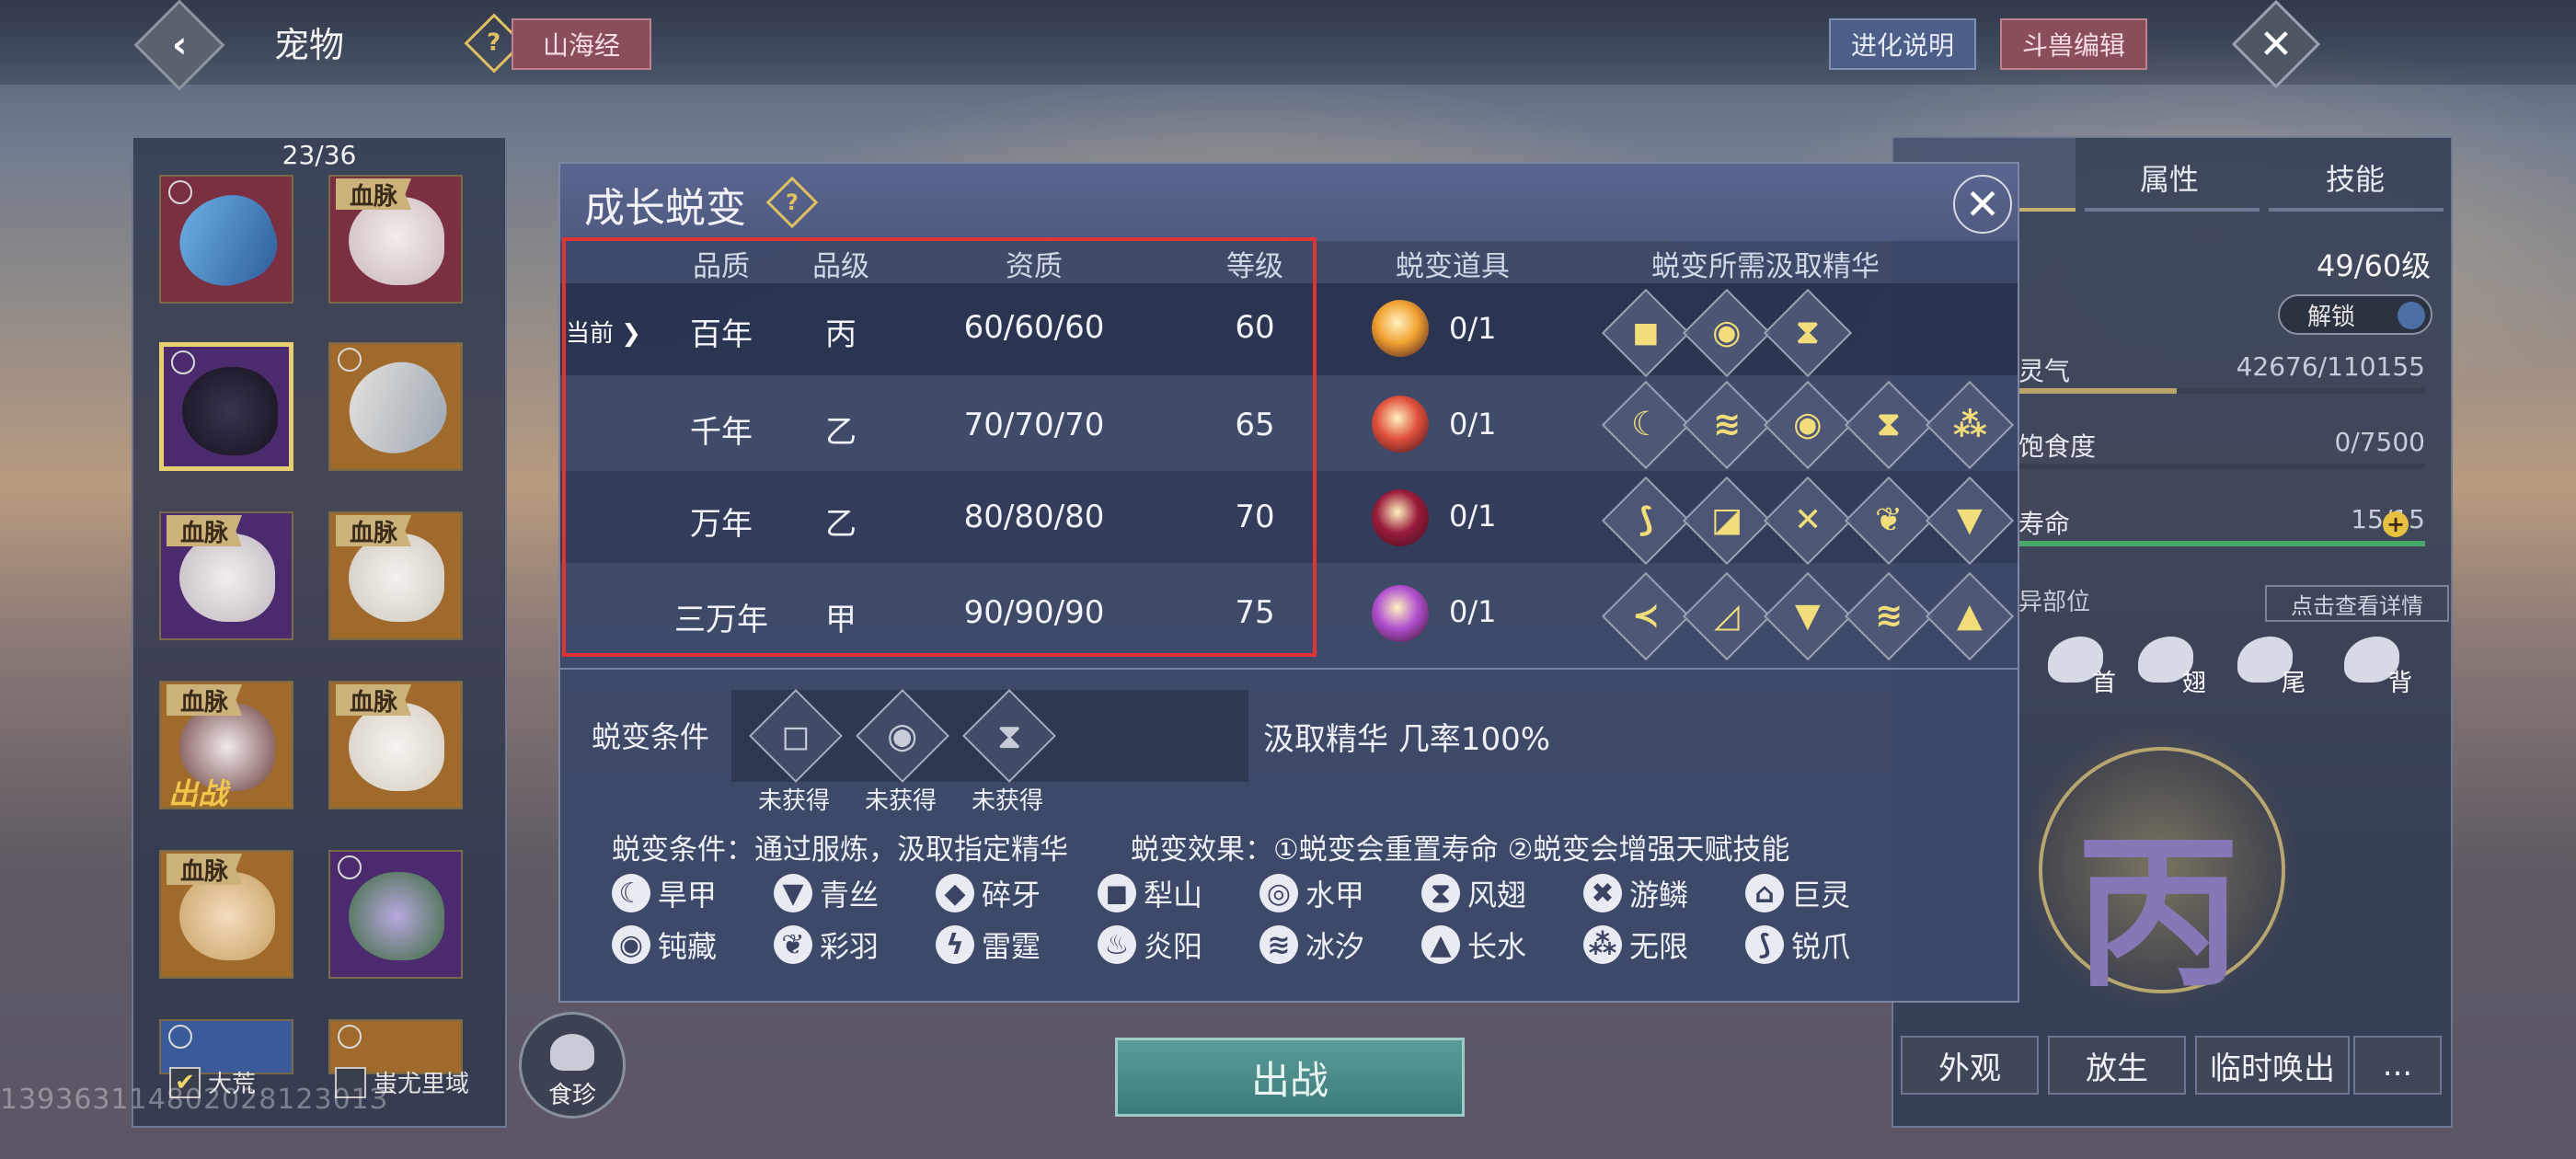 This screenshot has height=1159, width=2576. I want to click on toggle-knob, so click(2411, 315).